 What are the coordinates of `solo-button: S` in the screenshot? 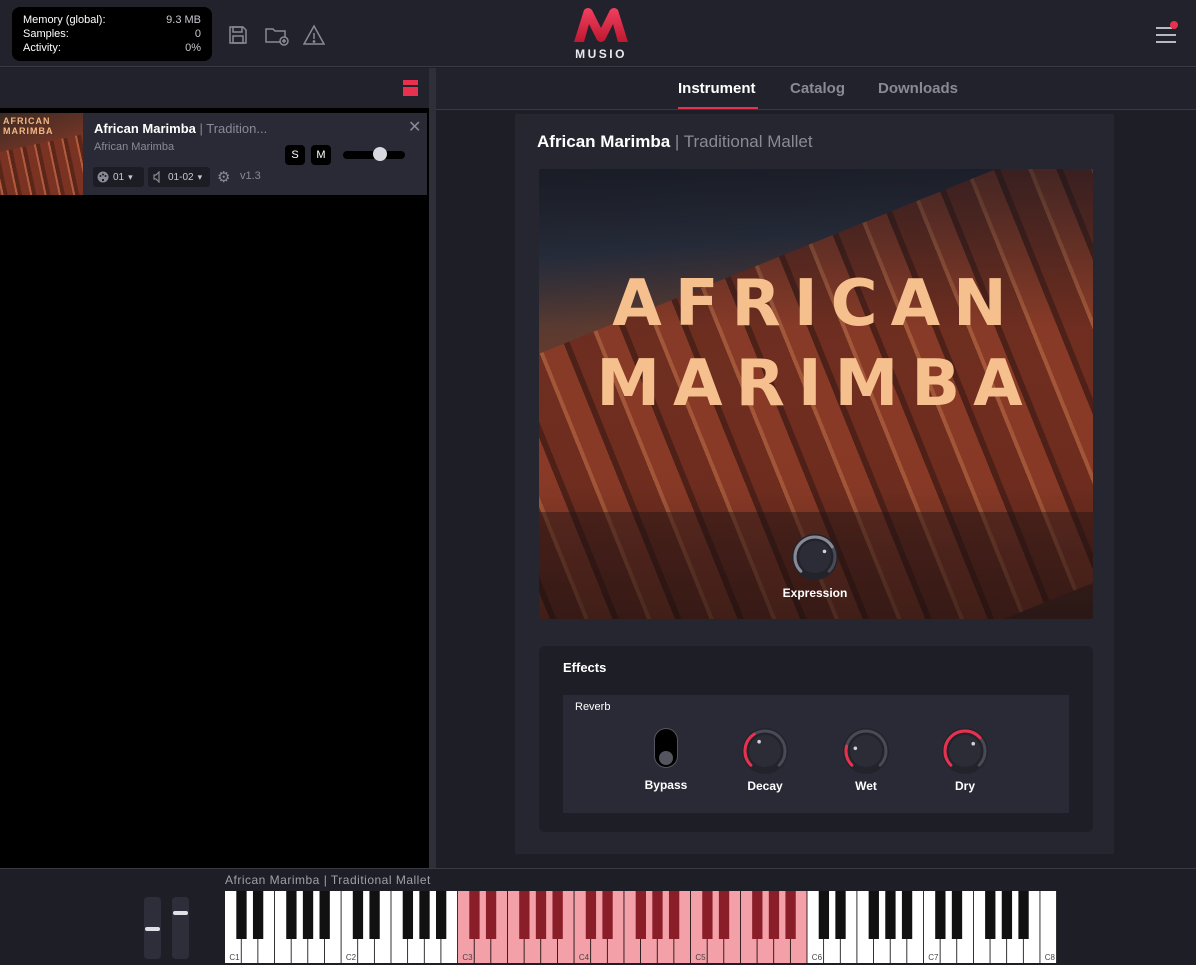 It's located at (295, 155).